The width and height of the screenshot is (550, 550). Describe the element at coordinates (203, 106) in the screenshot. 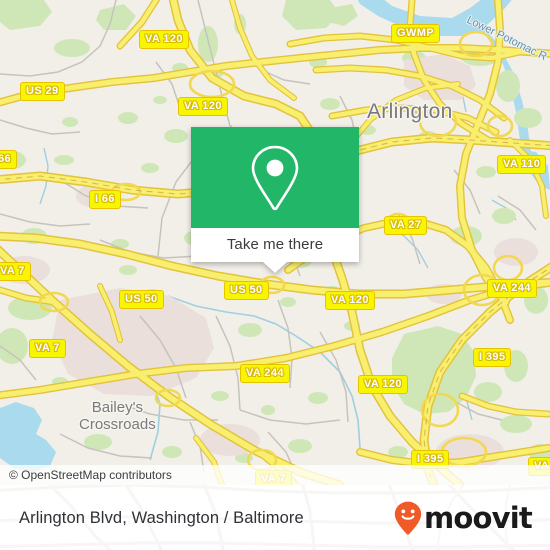

I see `road-shield-va-120-mid: VA 120` at that location.